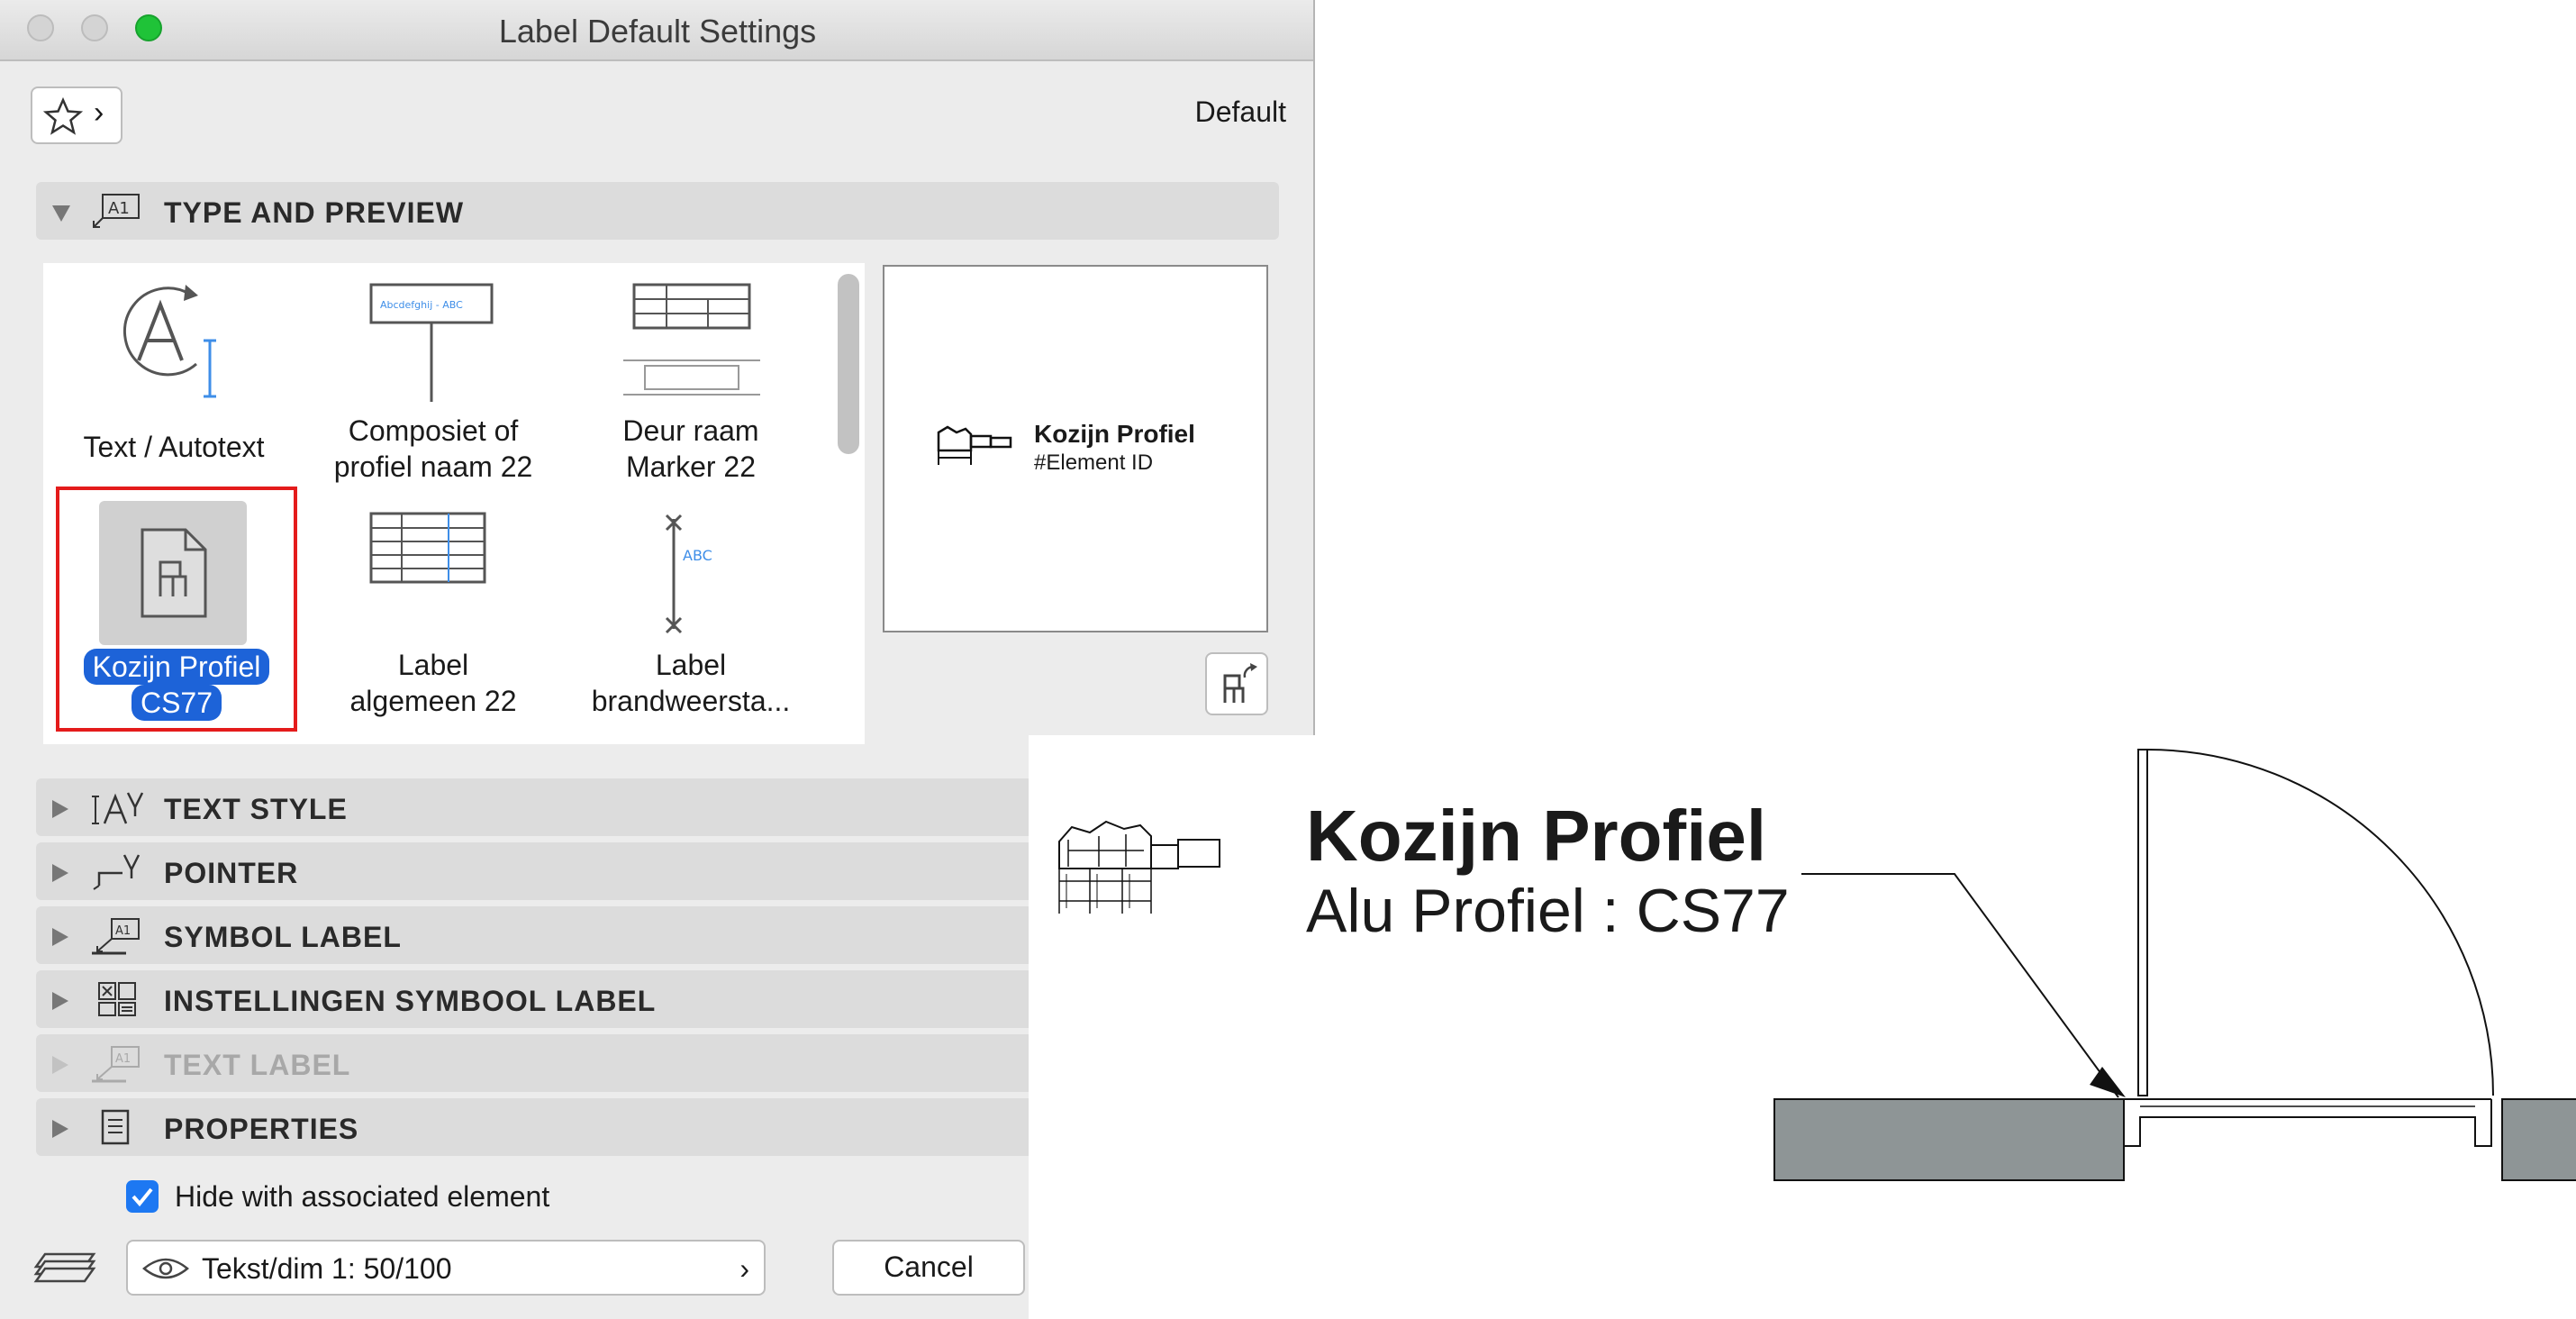 This screenshot has width=2576, height=1319. I want to click on checkmark-icon, so click(142, 1197).